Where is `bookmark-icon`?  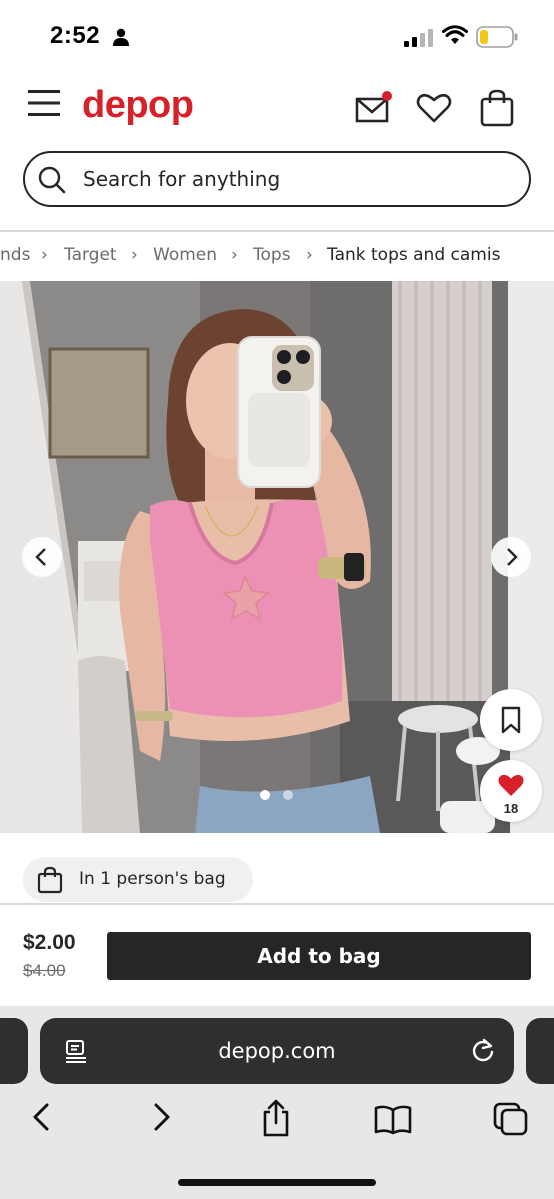
bookmark-icon is located at coordinates (511, 720).